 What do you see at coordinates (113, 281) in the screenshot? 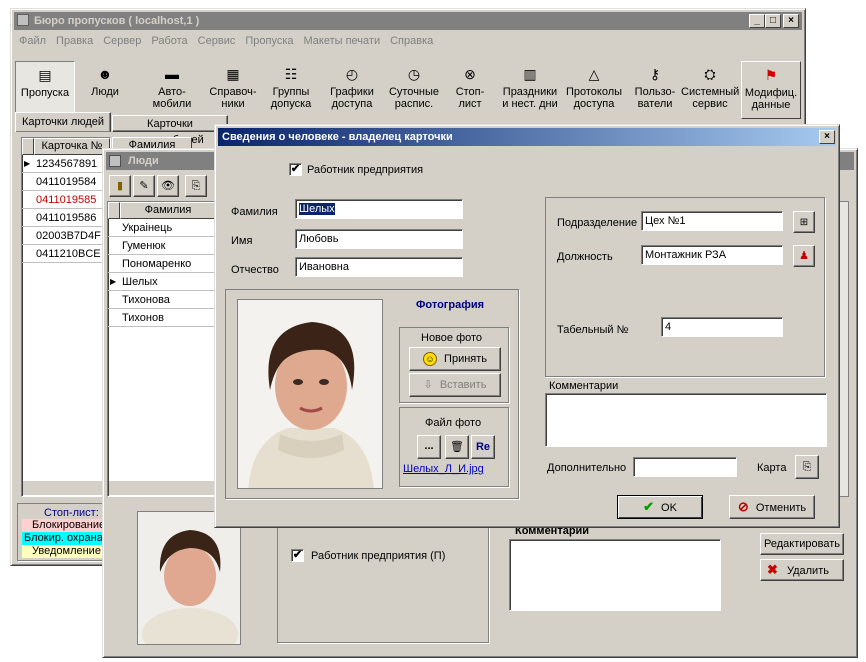
I see `row-pointer-icon: ▶` at bounding box center [113, 281].